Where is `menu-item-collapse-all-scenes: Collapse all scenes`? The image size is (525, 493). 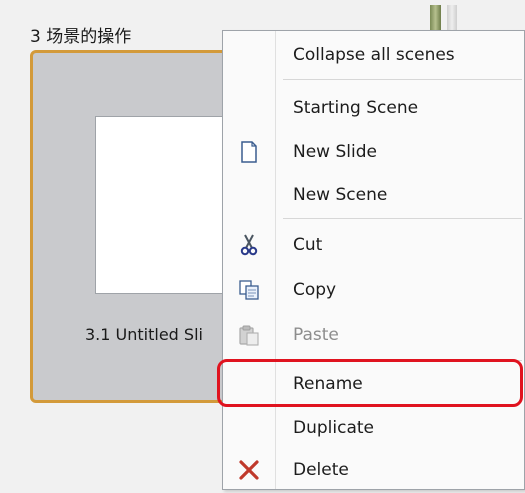
menu-item-collapse-all-scenes: Collapse all scenes is located at coordinates (373, 55).